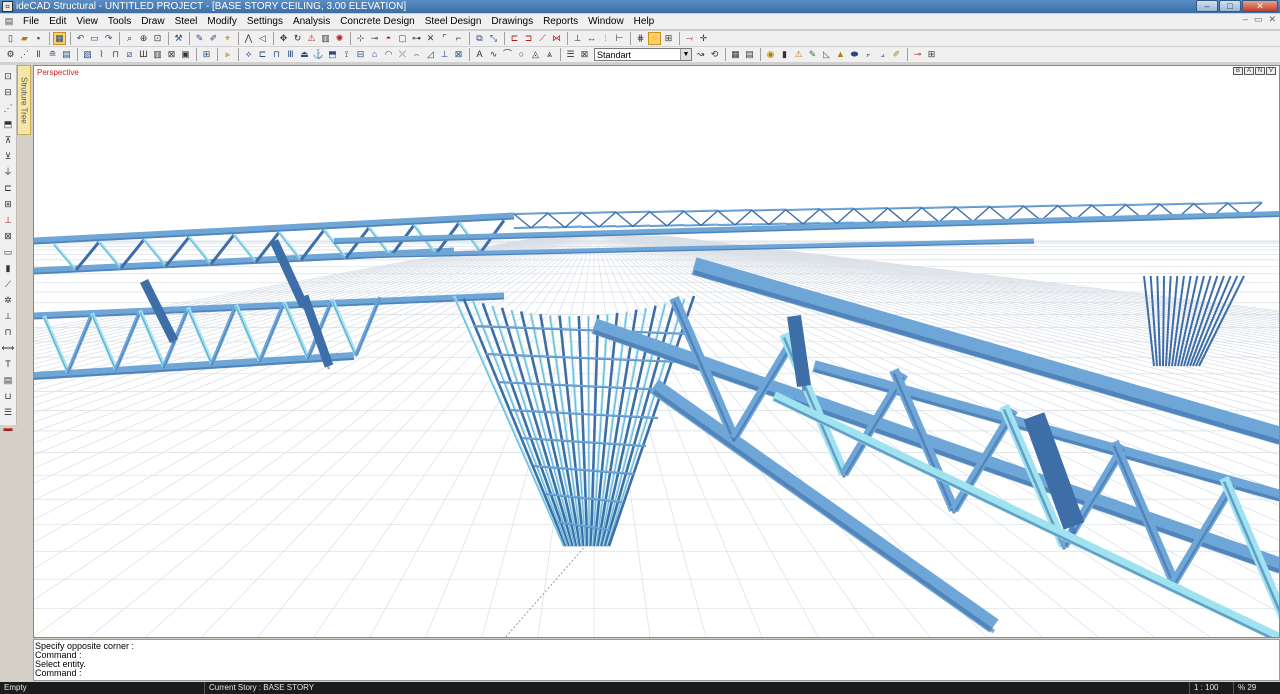 The height and width of the screenshot is (694, 1280). I want to click on paint-icon: ⬬, so click(854, 54).